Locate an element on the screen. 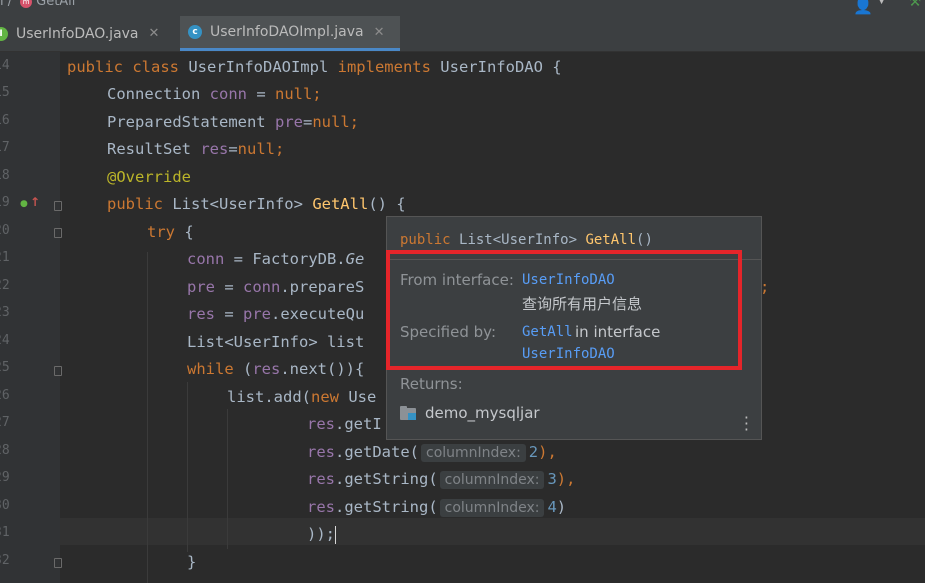 The width and height of the screenshot is (925, 583). line-number: 16 is located at coordinates (5, 120).